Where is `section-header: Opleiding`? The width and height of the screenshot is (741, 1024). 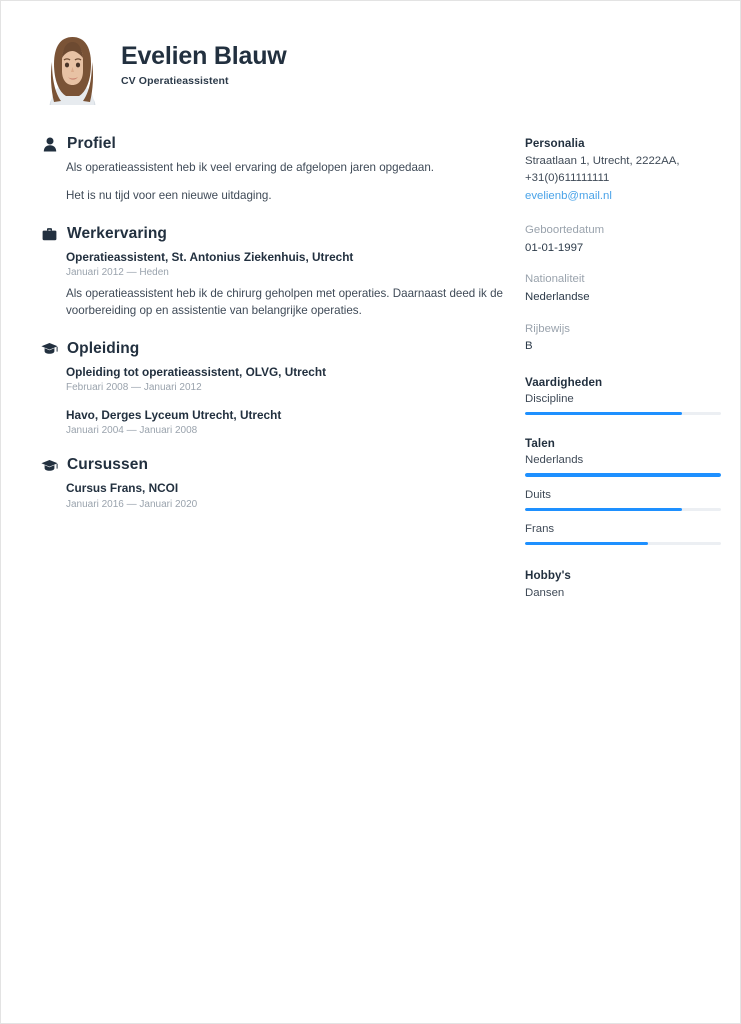
section-header: Opleiding is located at coordinates (272, 349).